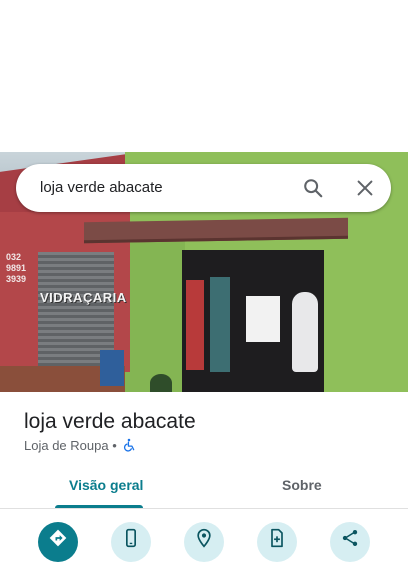 This screenshot has height=562, width=408. Describe the element at coordinates (58, 538) in the screenshot. I see `directions-icon` at that location.